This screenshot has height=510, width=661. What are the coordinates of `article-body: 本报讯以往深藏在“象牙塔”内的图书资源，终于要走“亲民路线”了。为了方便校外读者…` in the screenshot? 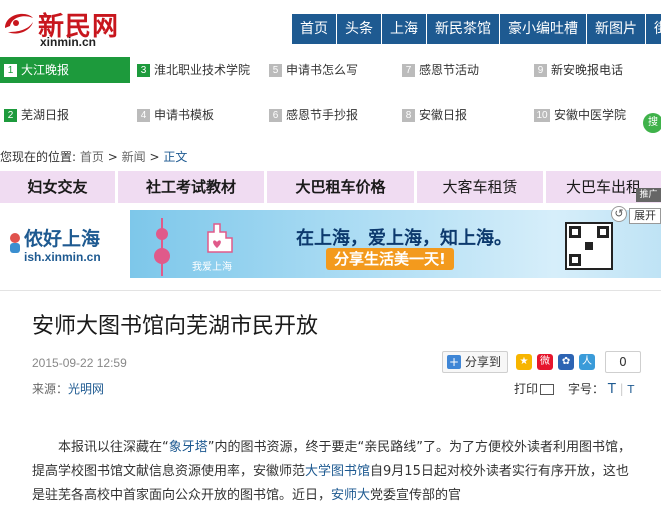 It's located at (332, 472).